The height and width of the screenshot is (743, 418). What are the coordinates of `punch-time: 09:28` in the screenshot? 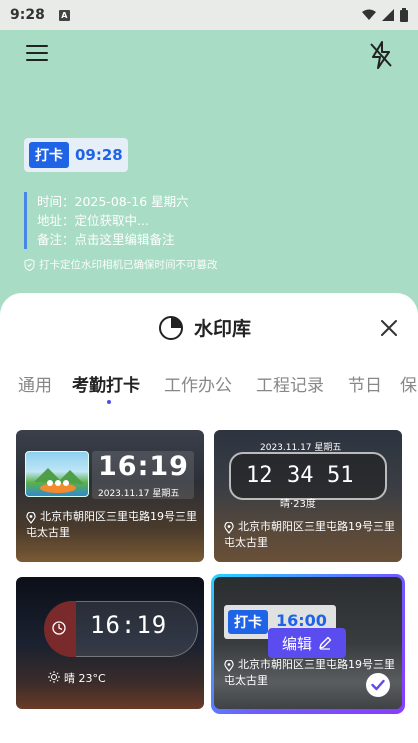 It's located at (99, 155).